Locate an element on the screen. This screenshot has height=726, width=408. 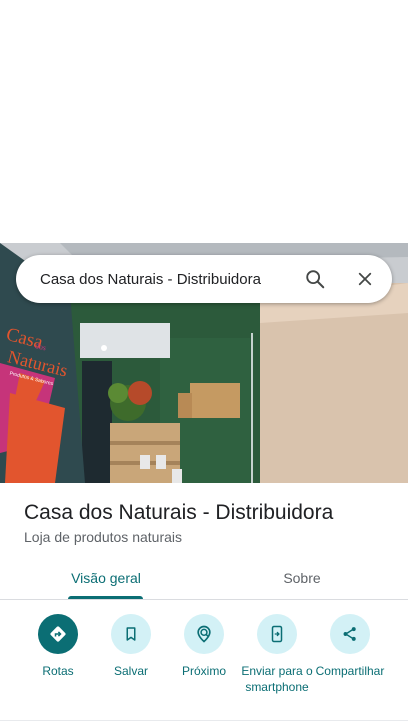
send-to-phone-icon is located at coordinates (277, 634).